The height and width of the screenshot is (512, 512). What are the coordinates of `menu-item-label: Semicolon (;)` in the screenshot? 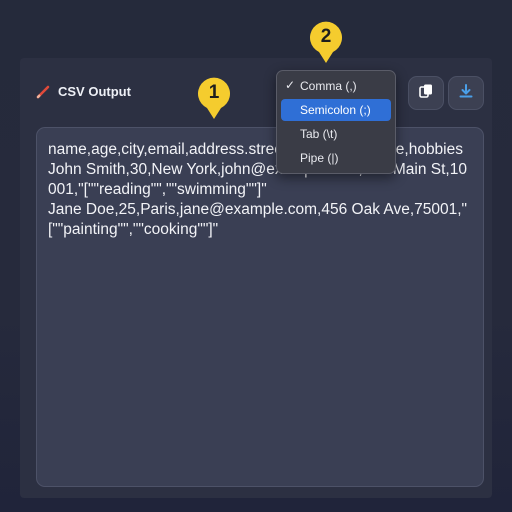 It's located at (335, 110).